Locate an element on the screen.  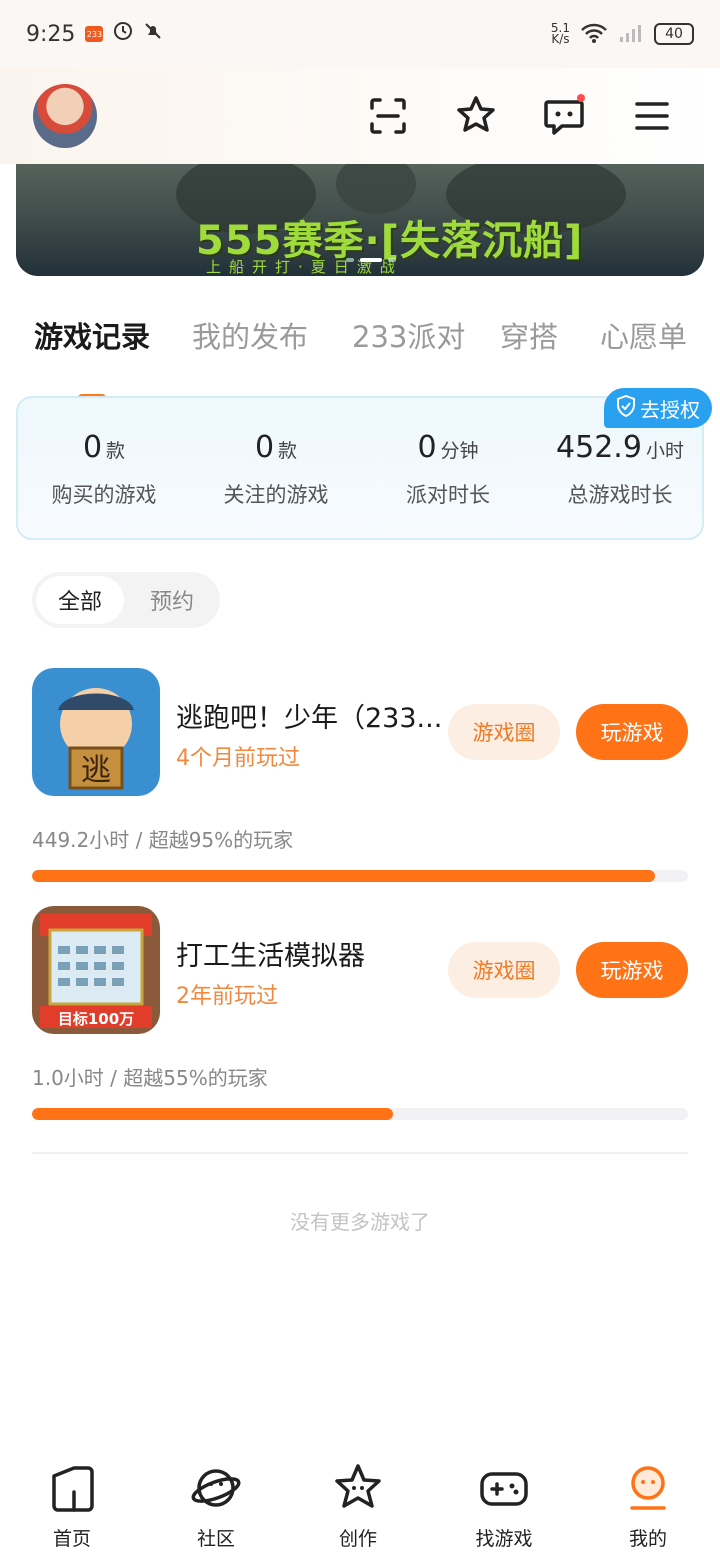
status-right: 5.1 K/s 40 is located at coordinates (622, 33).